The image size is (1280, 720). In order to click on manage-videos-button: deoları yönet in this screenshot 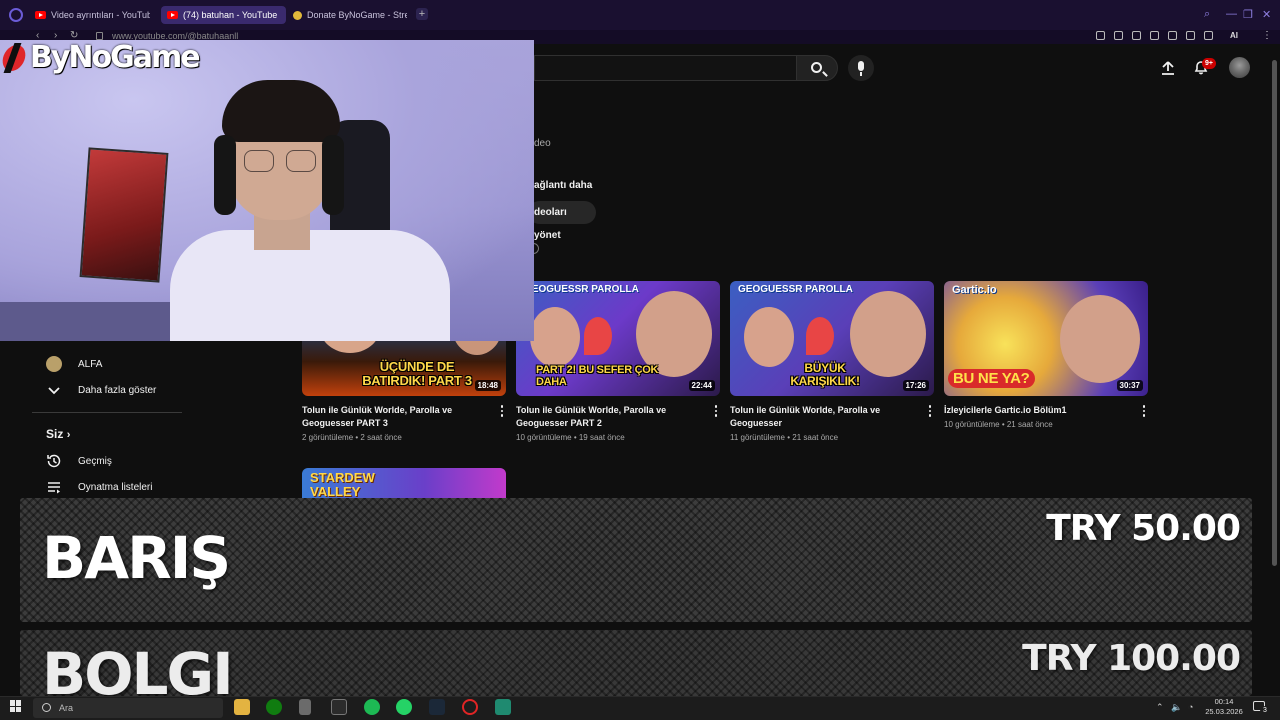, I will do `click(562, 221)`.